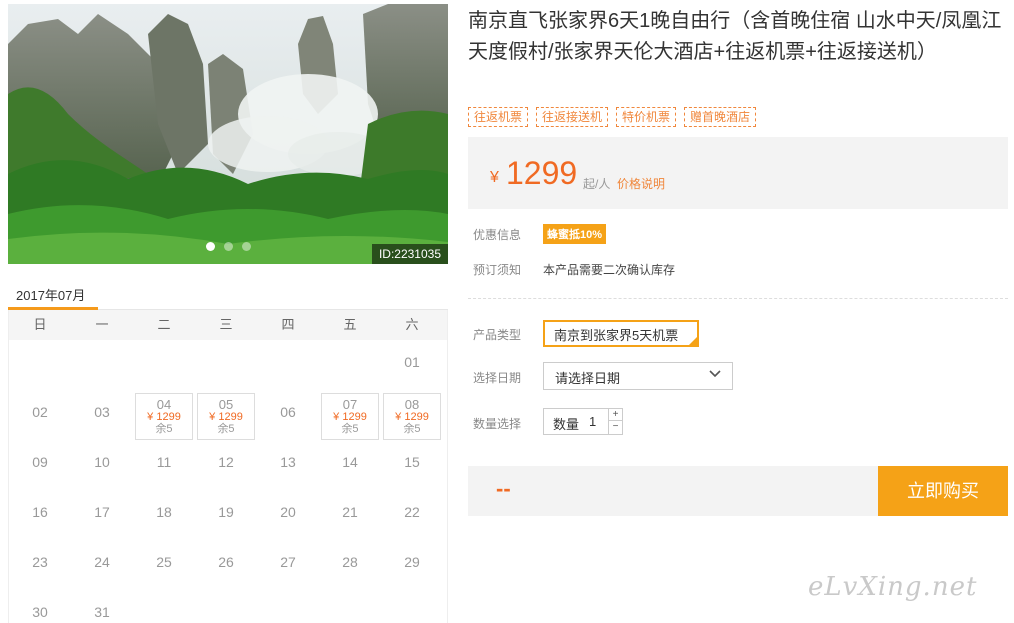  I want to click on quantity-increase-button: +, so click(615, 415).